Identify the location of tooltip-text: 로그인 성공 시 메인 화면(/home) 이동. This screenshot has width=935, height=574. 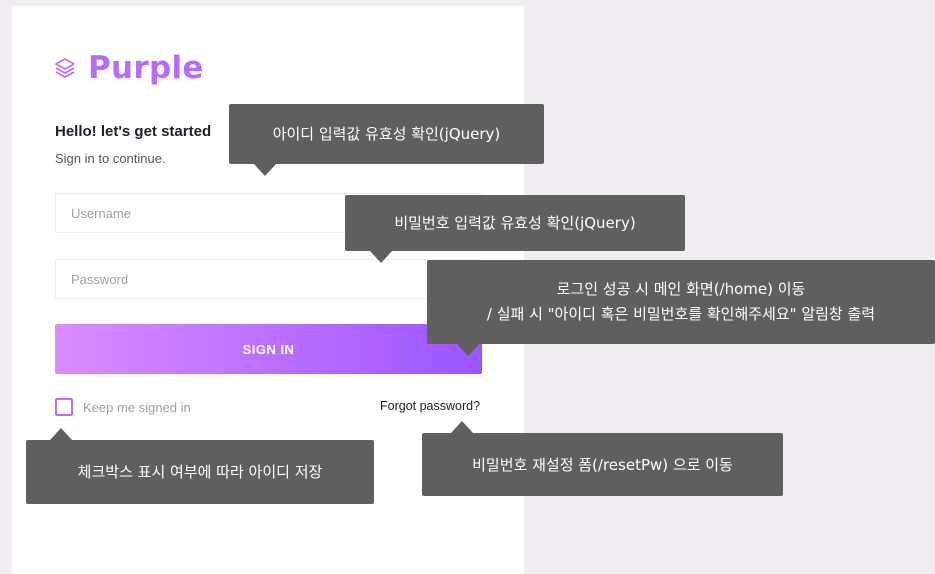
(681, 289).